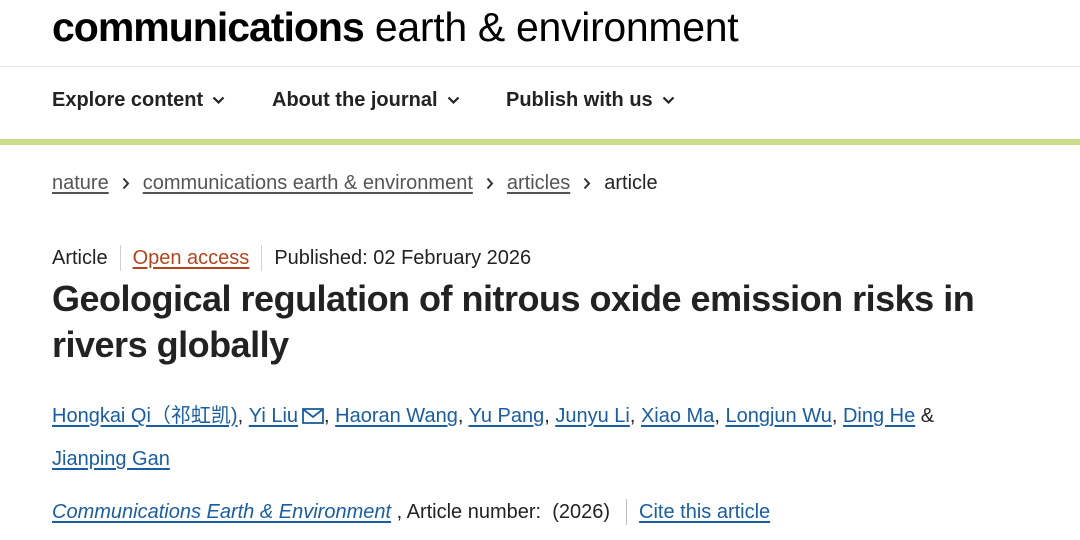  Describe the element at coordinates (145, 416) in the screenshot. I see `author-link: Hongkai Qi（祁虹凯)` at that location.